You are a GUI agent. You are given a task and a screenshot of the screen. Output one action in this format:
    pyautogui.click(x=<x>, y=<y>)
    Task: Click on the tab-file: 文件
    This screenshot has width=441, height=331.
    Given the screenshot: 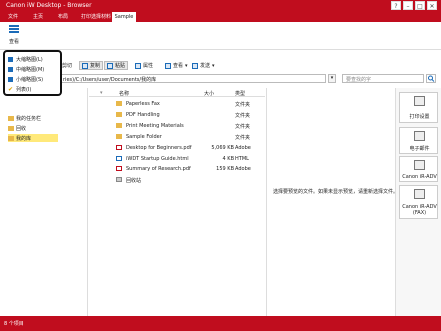 What is the action you would take?
    pyautogui.click(x=13, y=17)
    